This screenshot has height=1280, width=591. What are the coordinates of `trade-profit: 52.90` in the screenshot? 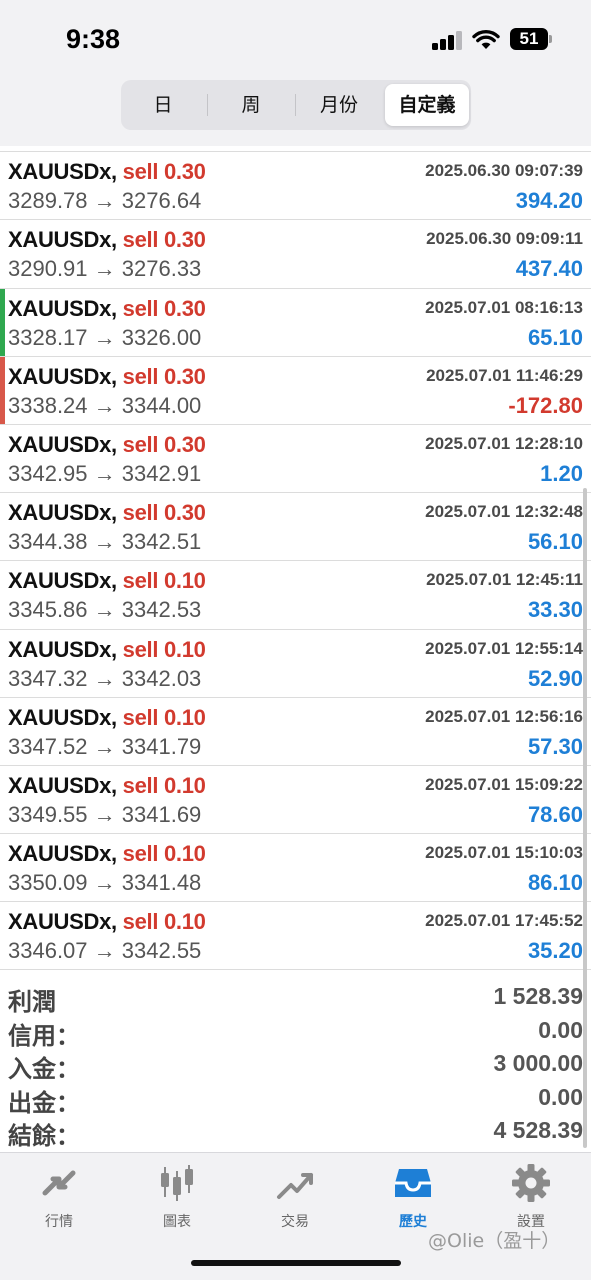 It's located at (555, 678).